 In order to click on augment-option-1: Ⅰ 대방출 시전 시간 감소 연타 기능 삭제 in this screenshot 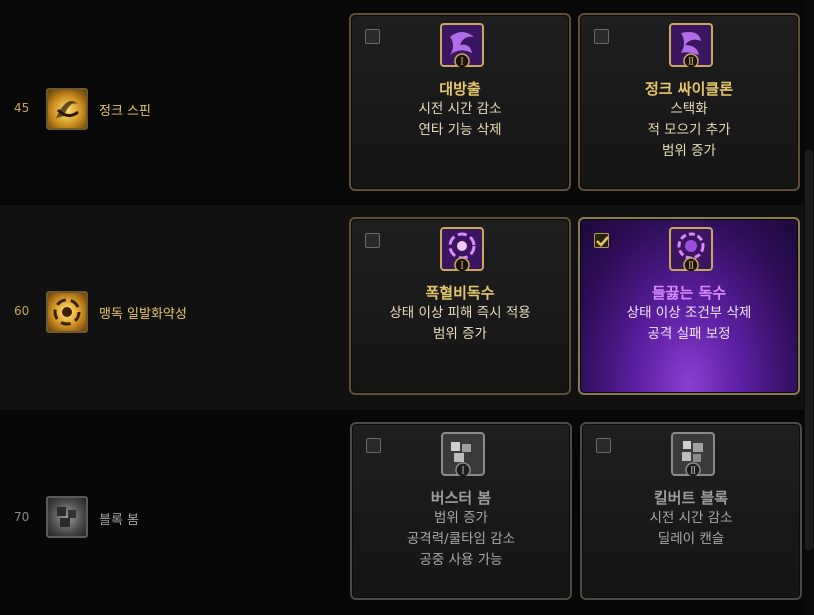, I will do `click(460, 102)`.